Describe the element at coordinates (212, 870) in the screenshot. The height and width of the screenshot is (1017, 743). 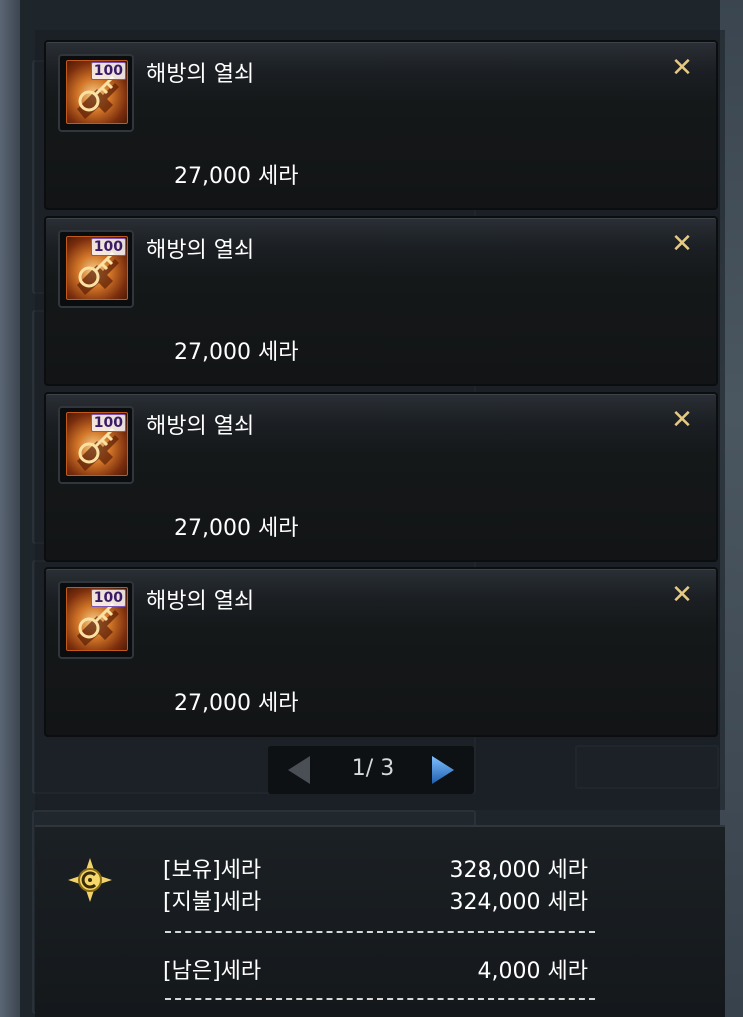
I see `owned-sera-label: [보유]세라` at that location.